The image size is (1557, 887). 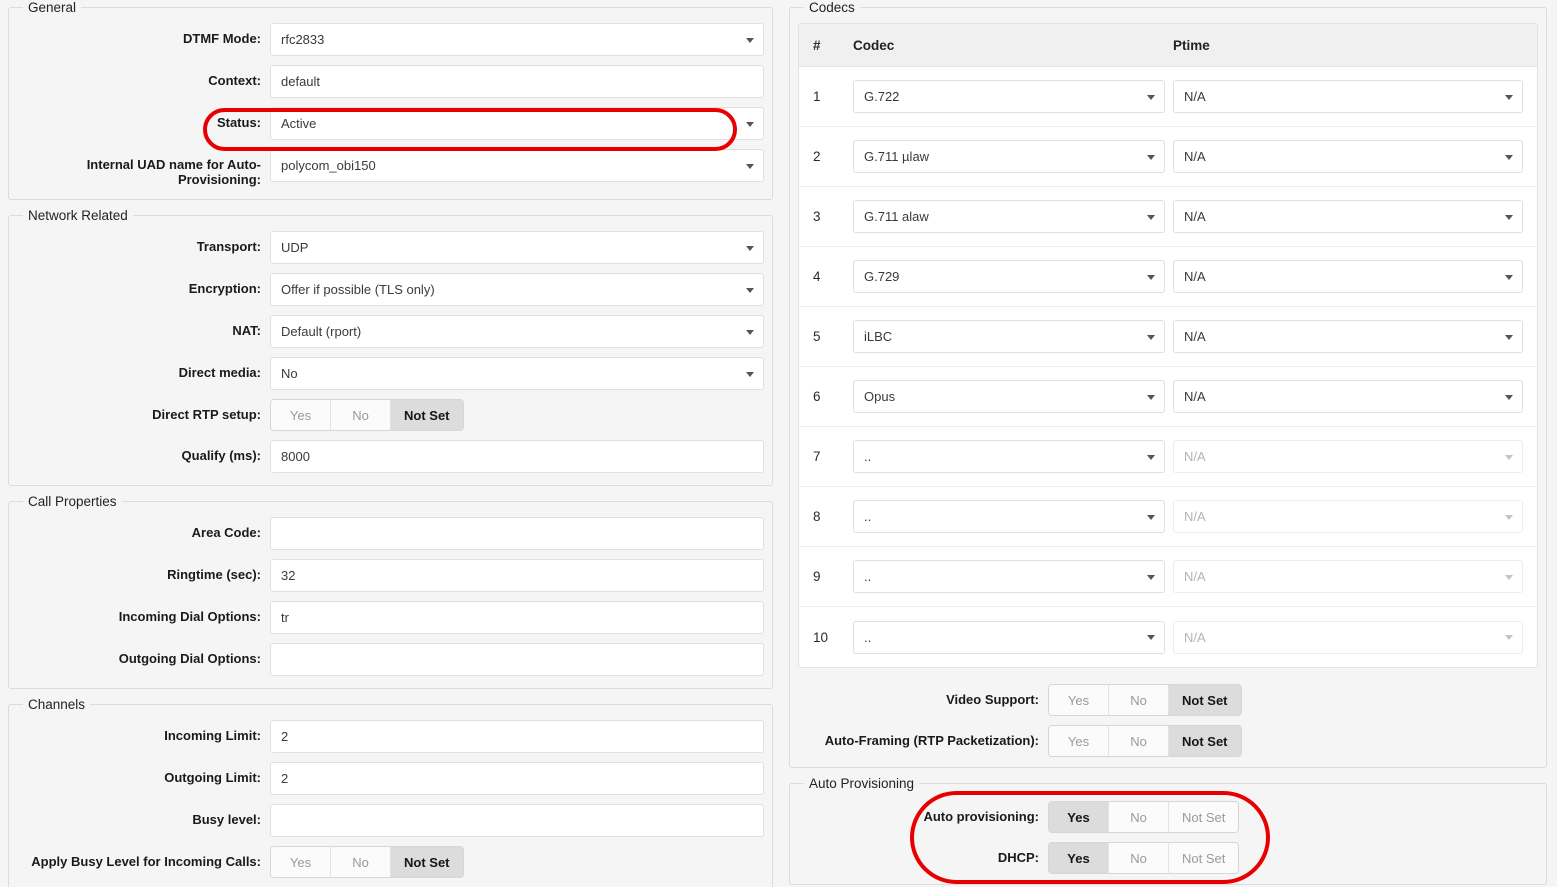 What do you see at coordinates (226, 532) in the screenshot?
I see `field-label: Area Code:` at bounding box center [226, 532].